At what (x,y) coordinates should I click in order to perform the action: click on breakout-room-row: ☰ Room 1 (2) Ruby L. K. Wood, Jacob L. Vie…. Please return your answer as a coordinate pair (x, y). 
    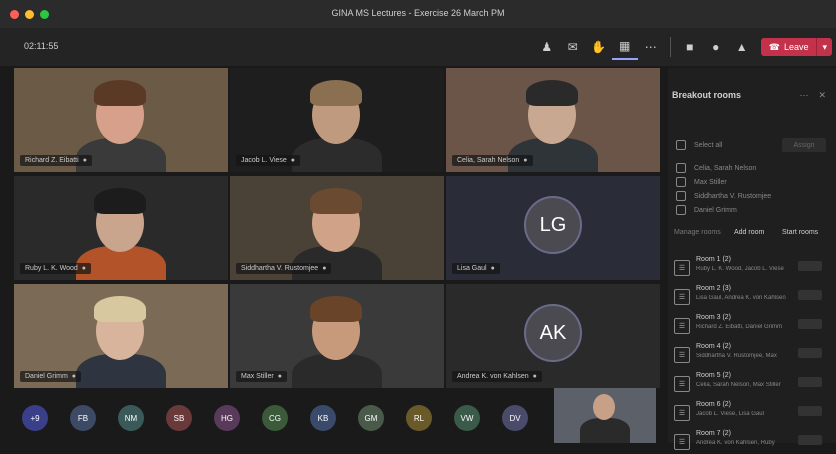
    Looking at the image, I should click on (753, 267).